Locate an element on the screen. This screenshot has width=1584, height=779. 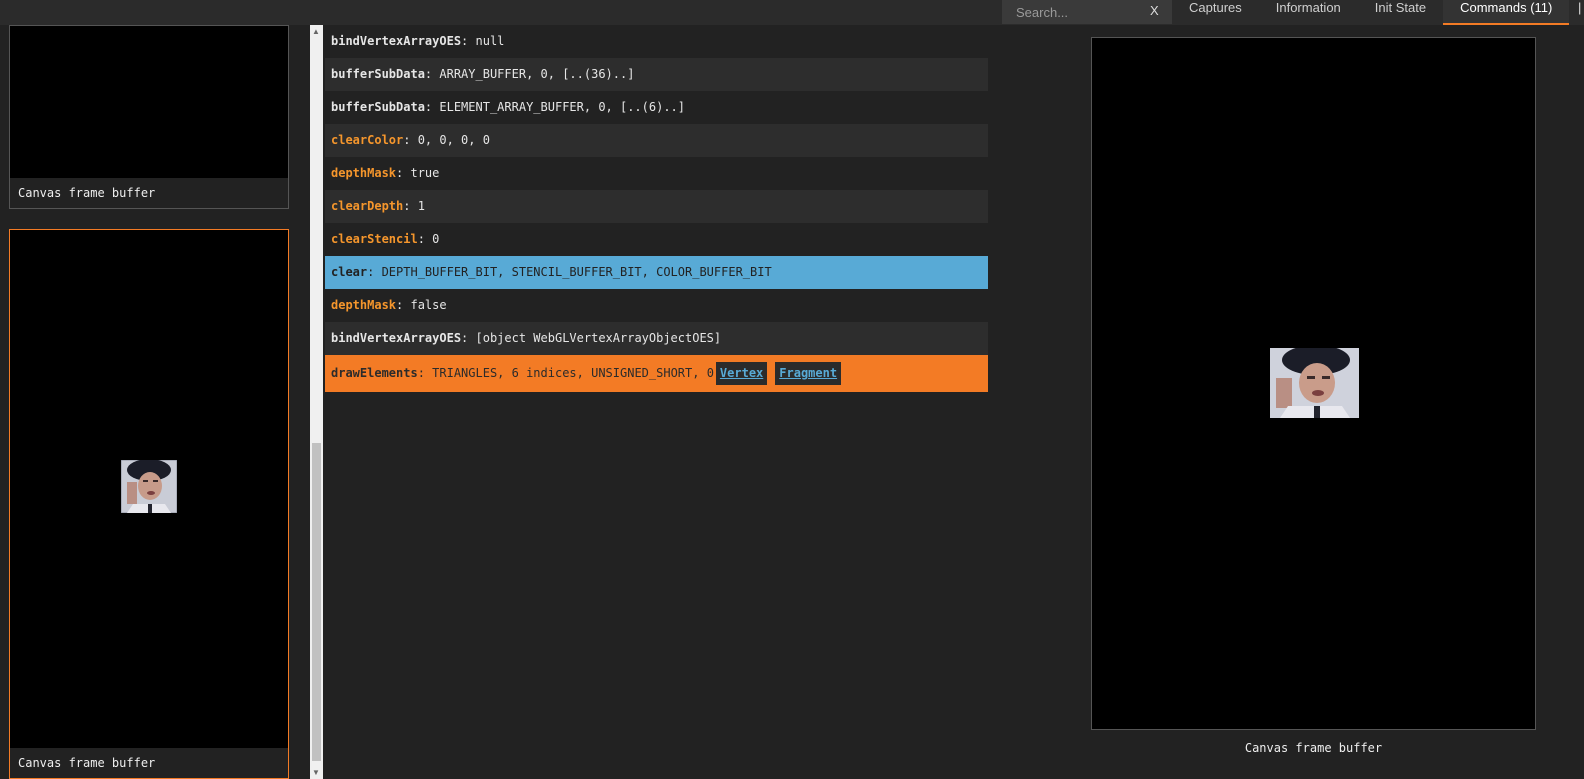
command-row: depthMask: false is located at coordinates (656, 305).